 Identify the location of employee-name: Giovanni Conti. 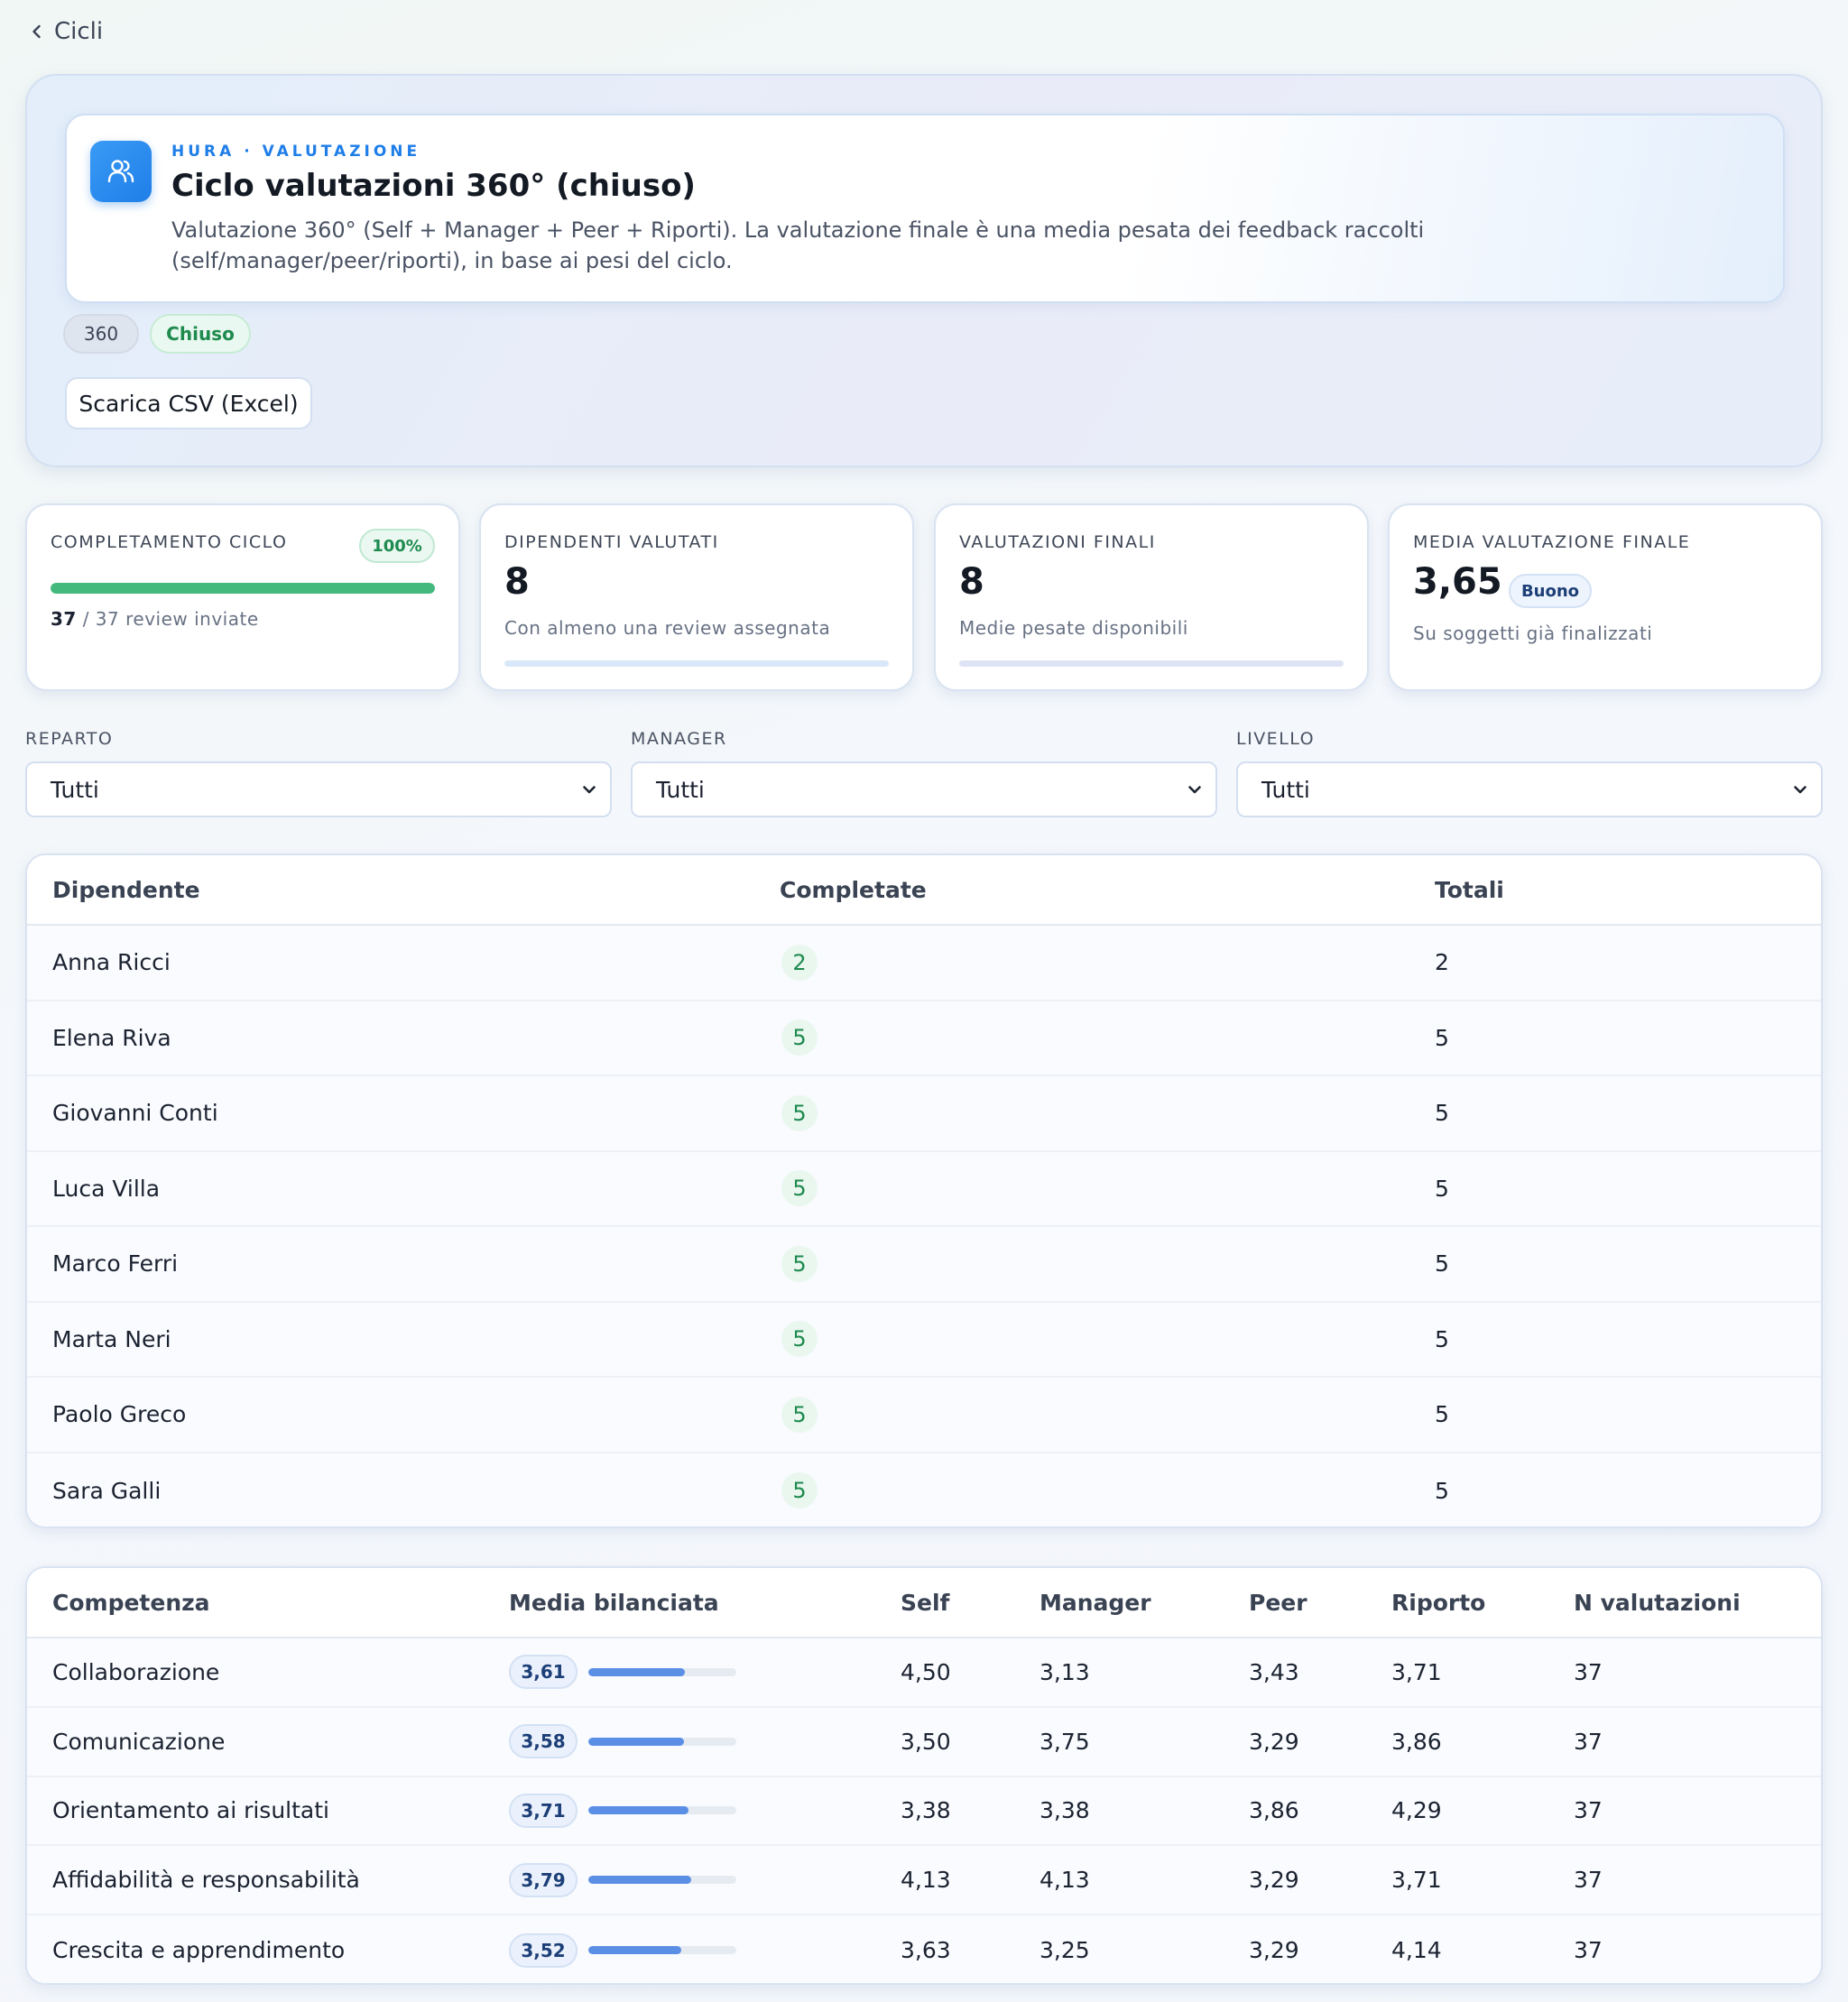
(135, 1113).